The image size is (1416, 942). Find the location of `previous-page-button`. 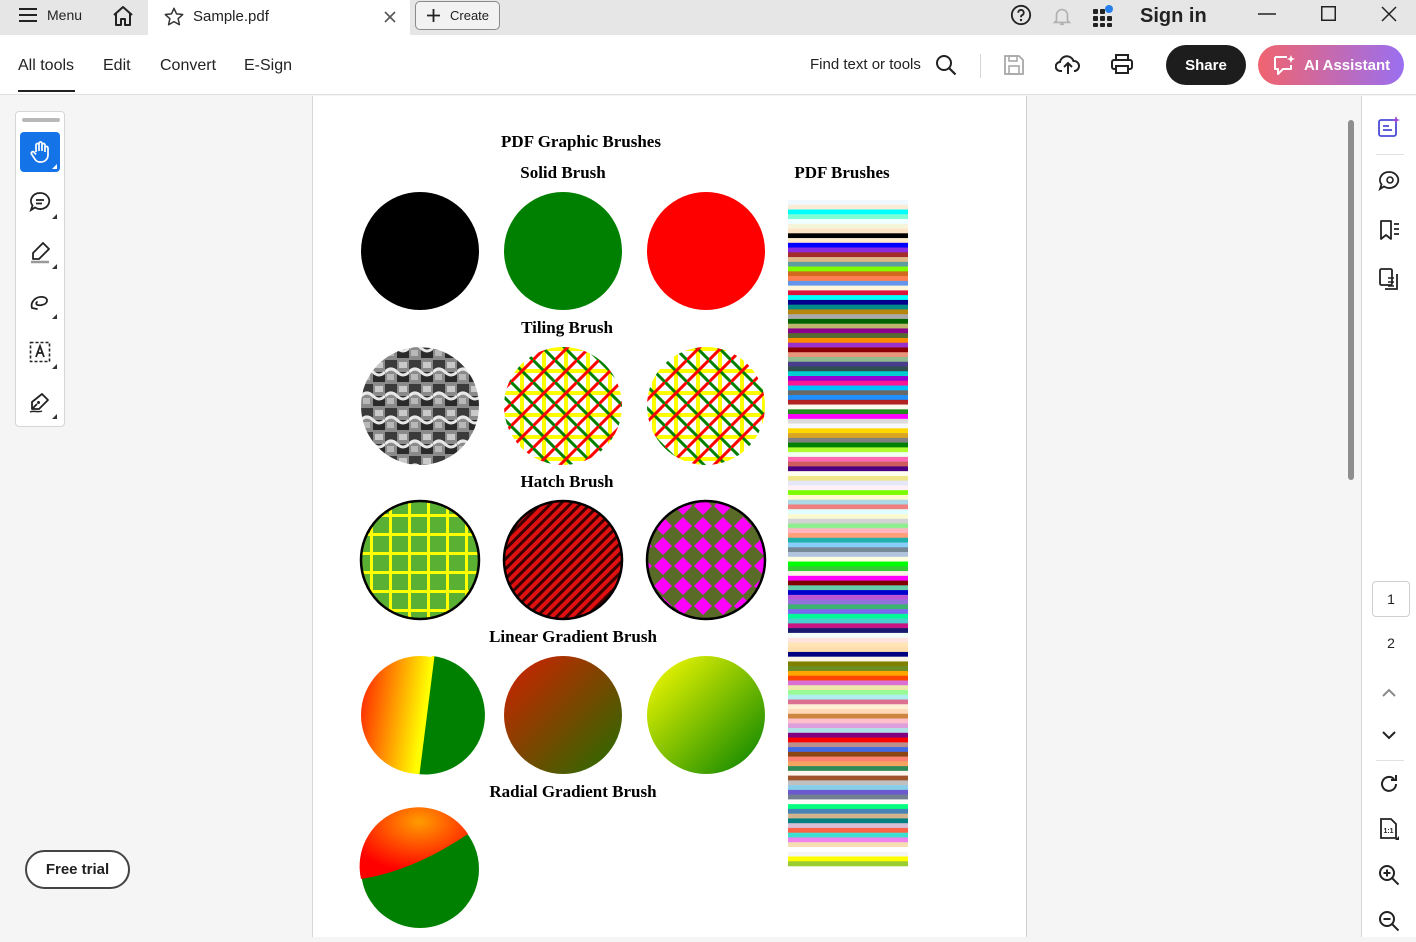

previous-page-button is located at coordinates (1389, 693).